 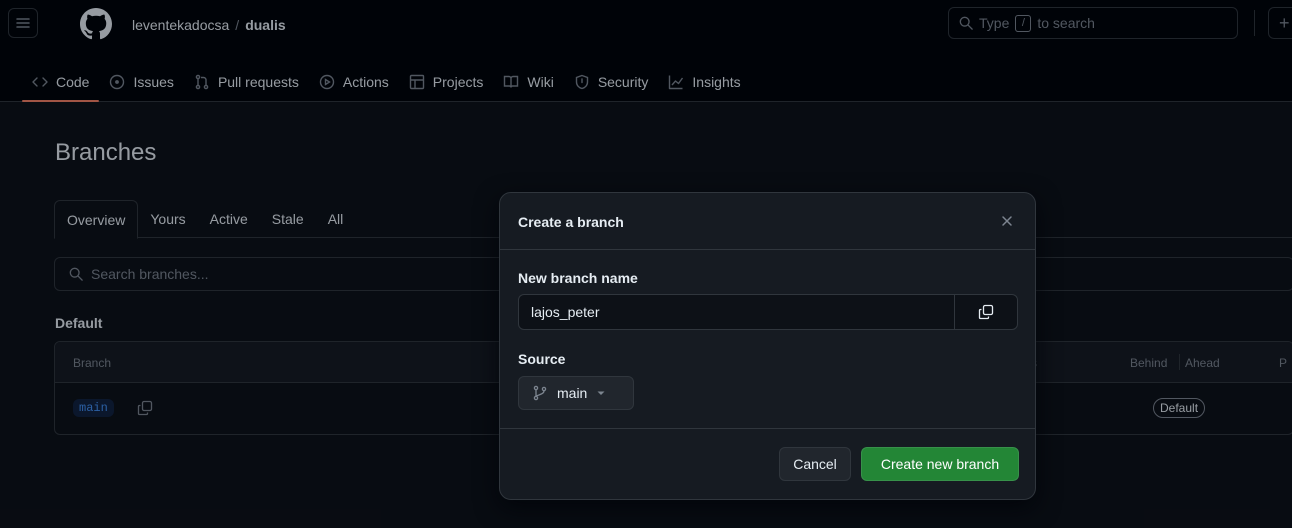 What do you see at coordinates (571, 222) in the screenshot?
I see `dialog-title: Create a branch` at bounding box center [571, 222].